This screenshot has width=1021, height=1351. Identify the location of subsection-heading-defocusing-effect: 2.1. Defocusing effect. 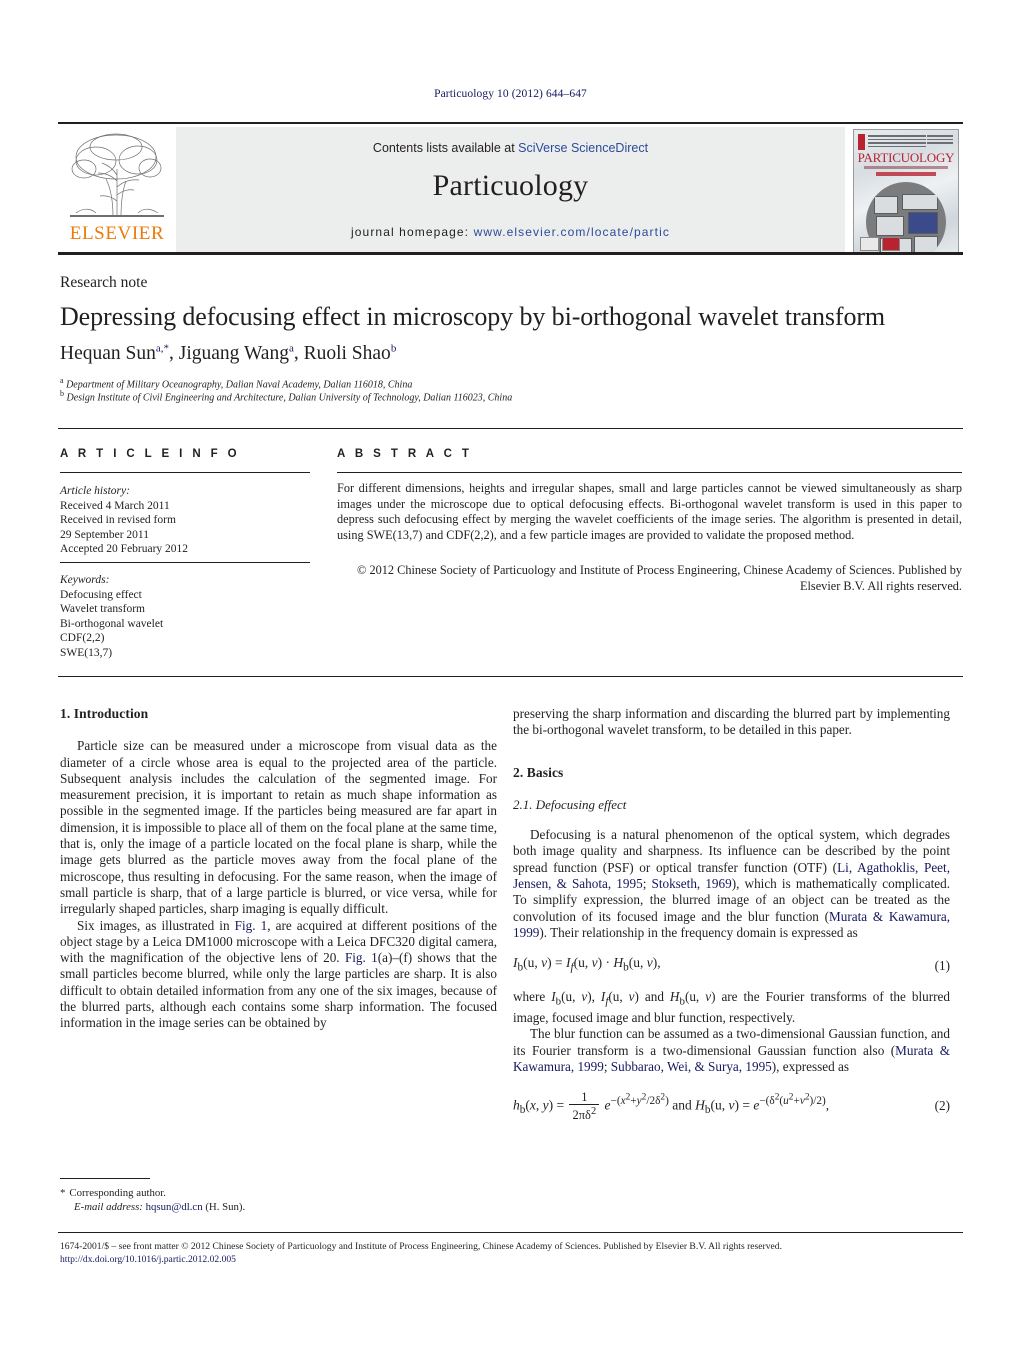
(570, 804).